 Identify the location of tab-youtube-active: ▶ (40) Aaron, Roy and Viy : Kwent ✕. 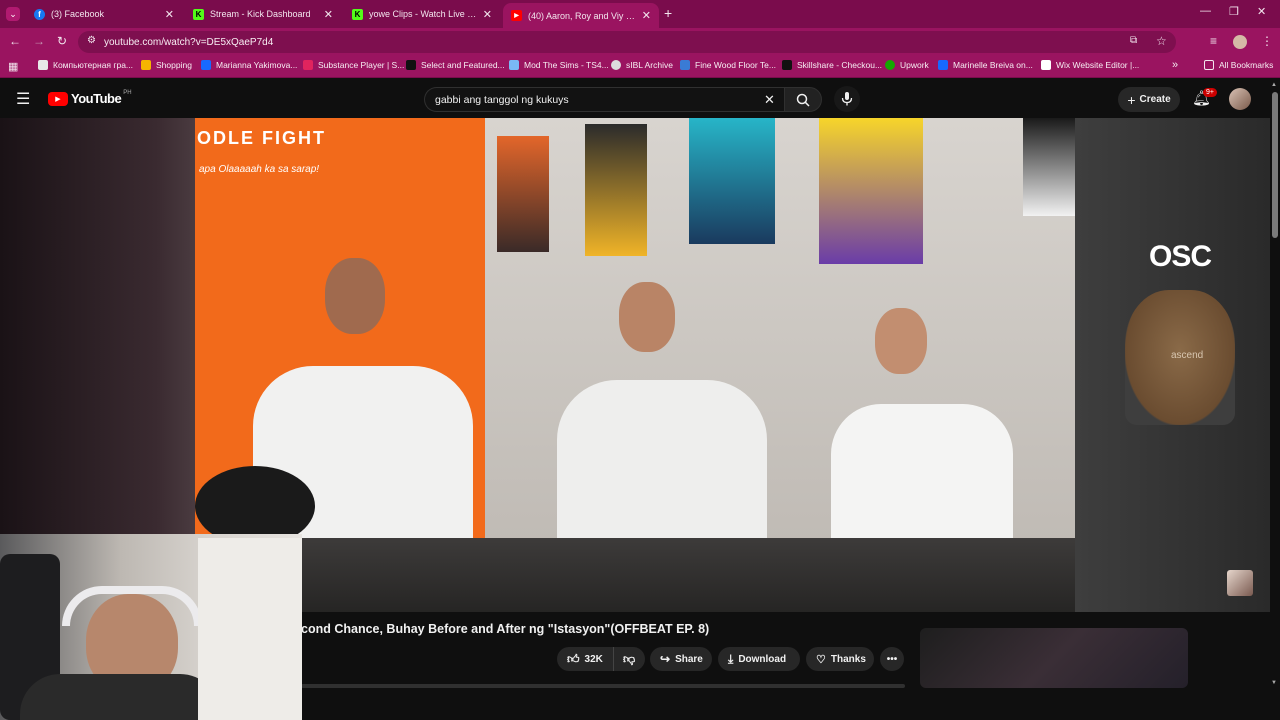
(581, 15).